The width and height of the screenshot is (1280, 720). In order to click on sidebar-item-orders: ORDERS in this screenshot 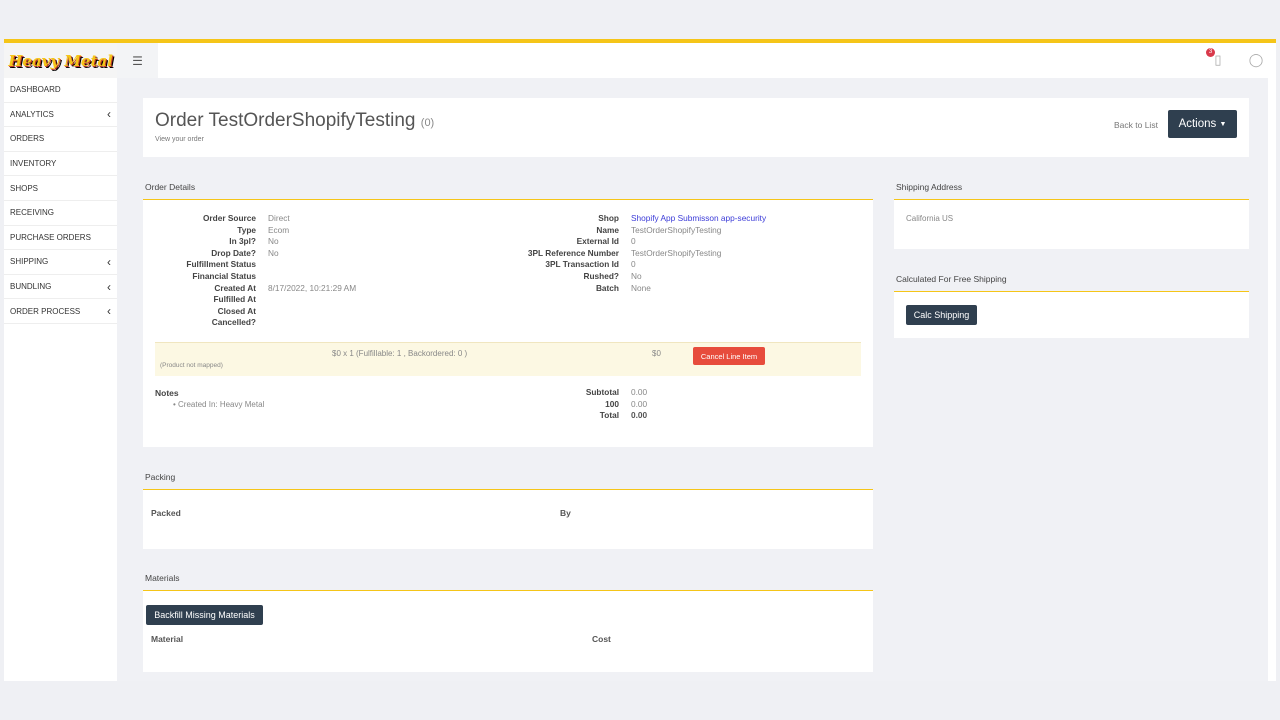, I will do `click(60, 139)`.